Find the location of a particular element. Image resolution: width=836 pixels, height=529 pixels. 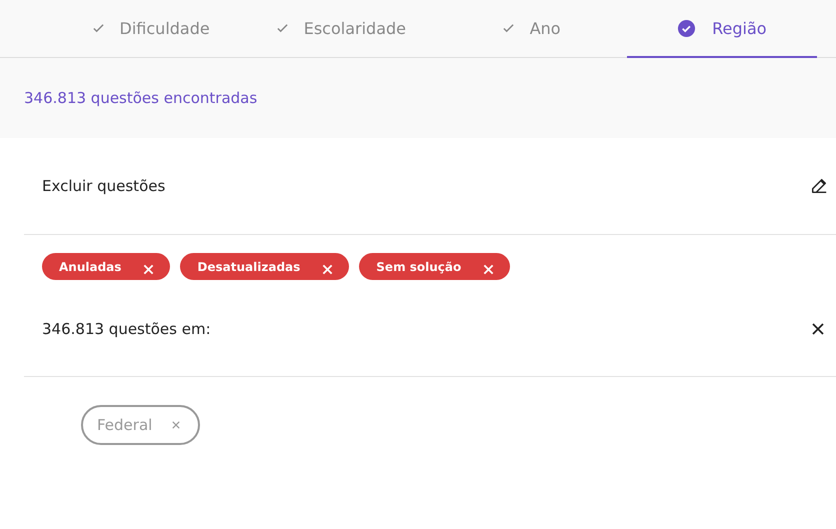

tag-label: Anuladas is located at coordinates (90, 267).